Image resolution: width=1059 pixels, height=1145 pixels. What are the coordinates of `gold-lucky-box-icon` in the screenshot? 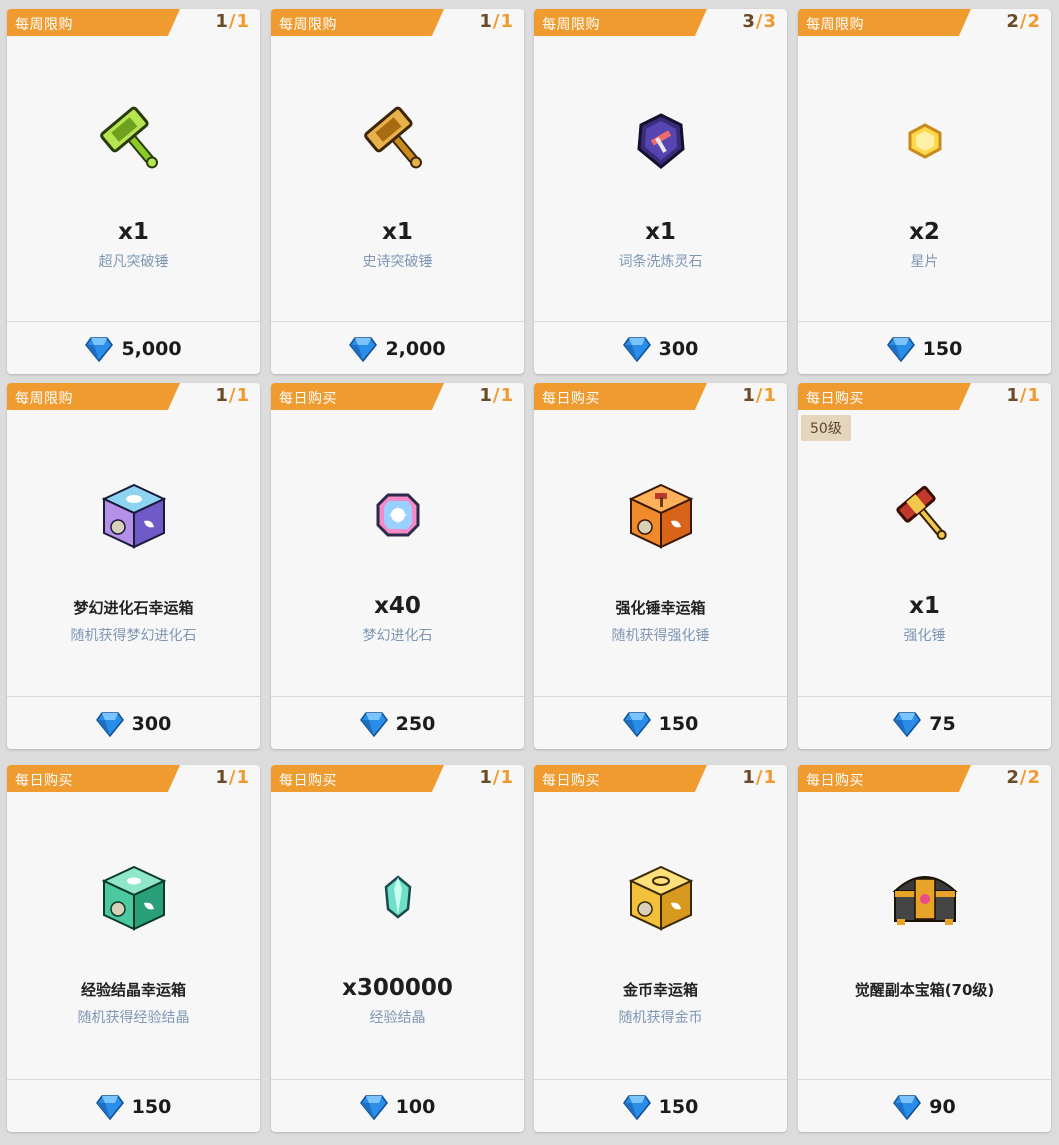 It's located at (661, 897).